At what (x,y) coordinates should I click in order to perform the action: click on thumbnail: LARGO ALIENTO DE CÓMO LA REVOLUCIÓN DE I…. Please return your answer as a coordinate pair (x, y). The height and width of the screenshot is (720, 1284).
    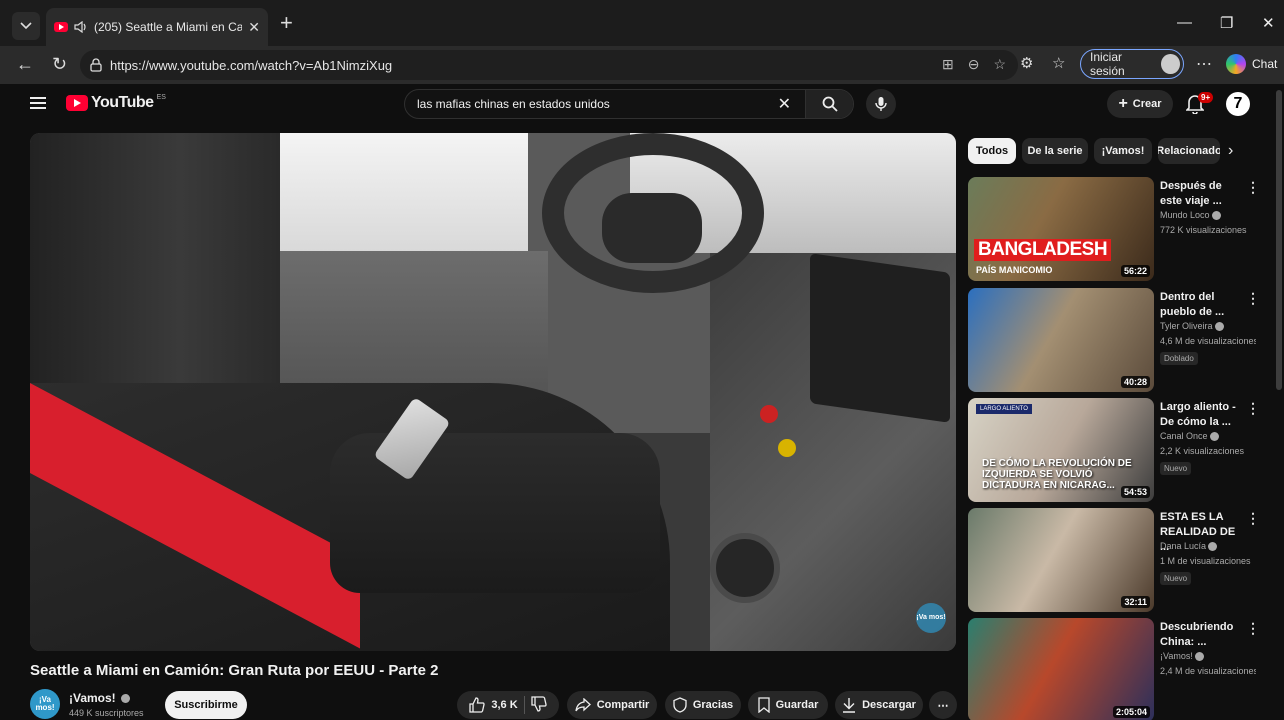
    Looking at the image, I should click on (1061, 450).